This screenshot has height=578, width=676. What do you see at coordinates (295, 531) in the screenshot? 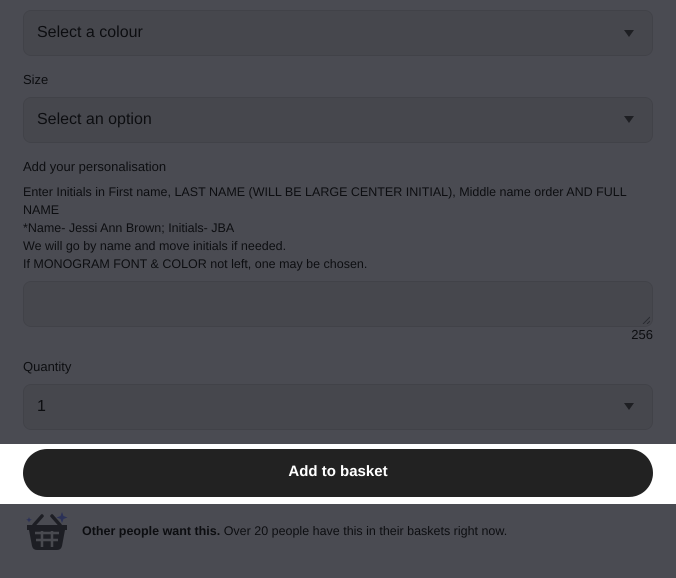
I see `notice-text: Other people want this. Over 20 people have this in their baskets right now.` at bounding box center [295, 531].